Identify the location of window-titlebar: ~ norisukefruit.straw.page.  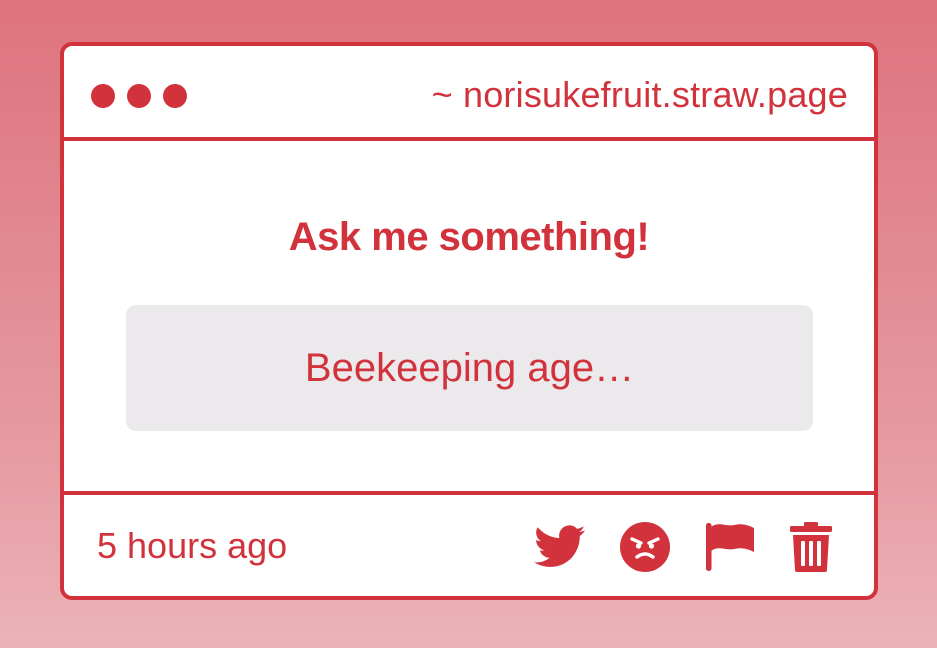
(469, 93).